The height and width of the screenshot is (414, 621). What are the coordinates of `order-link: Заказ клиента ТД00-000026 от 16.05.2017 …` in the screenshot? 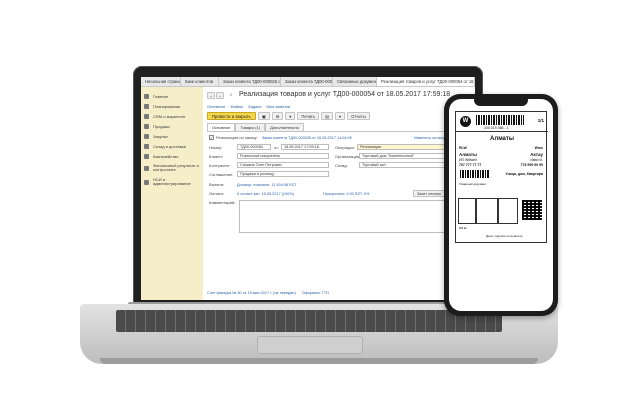 It's located at (338, 138).